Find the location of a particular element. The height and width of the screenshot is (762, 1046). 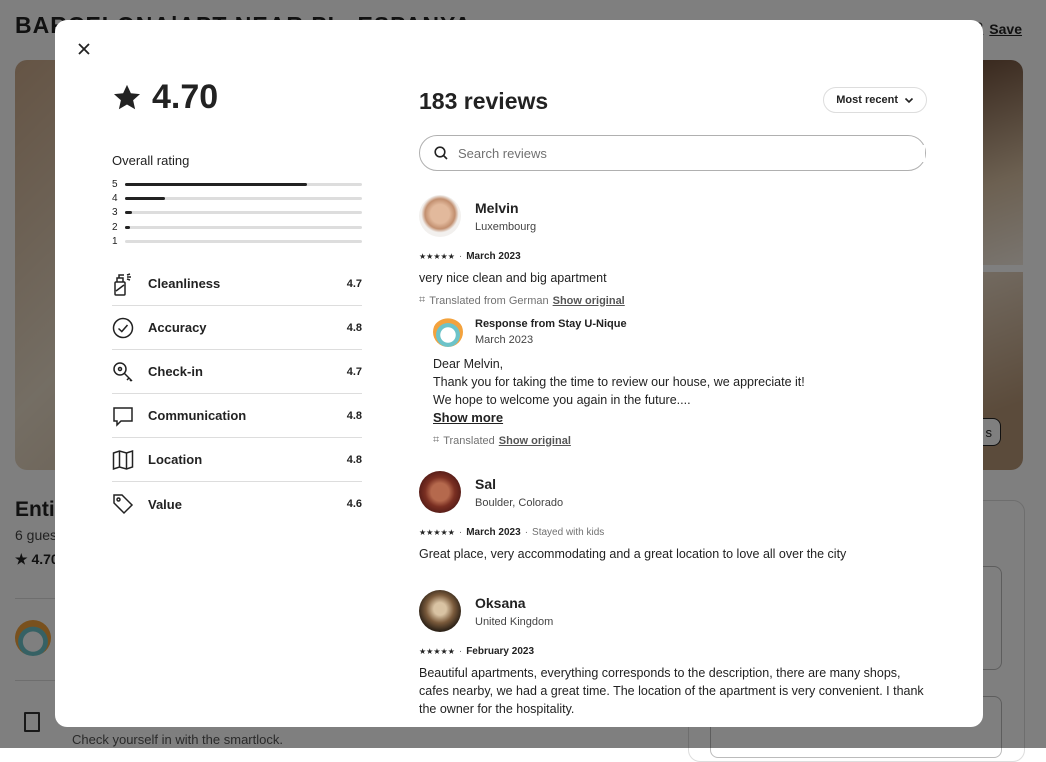

review-date: March 2023 is located at coordinates (493, 256).